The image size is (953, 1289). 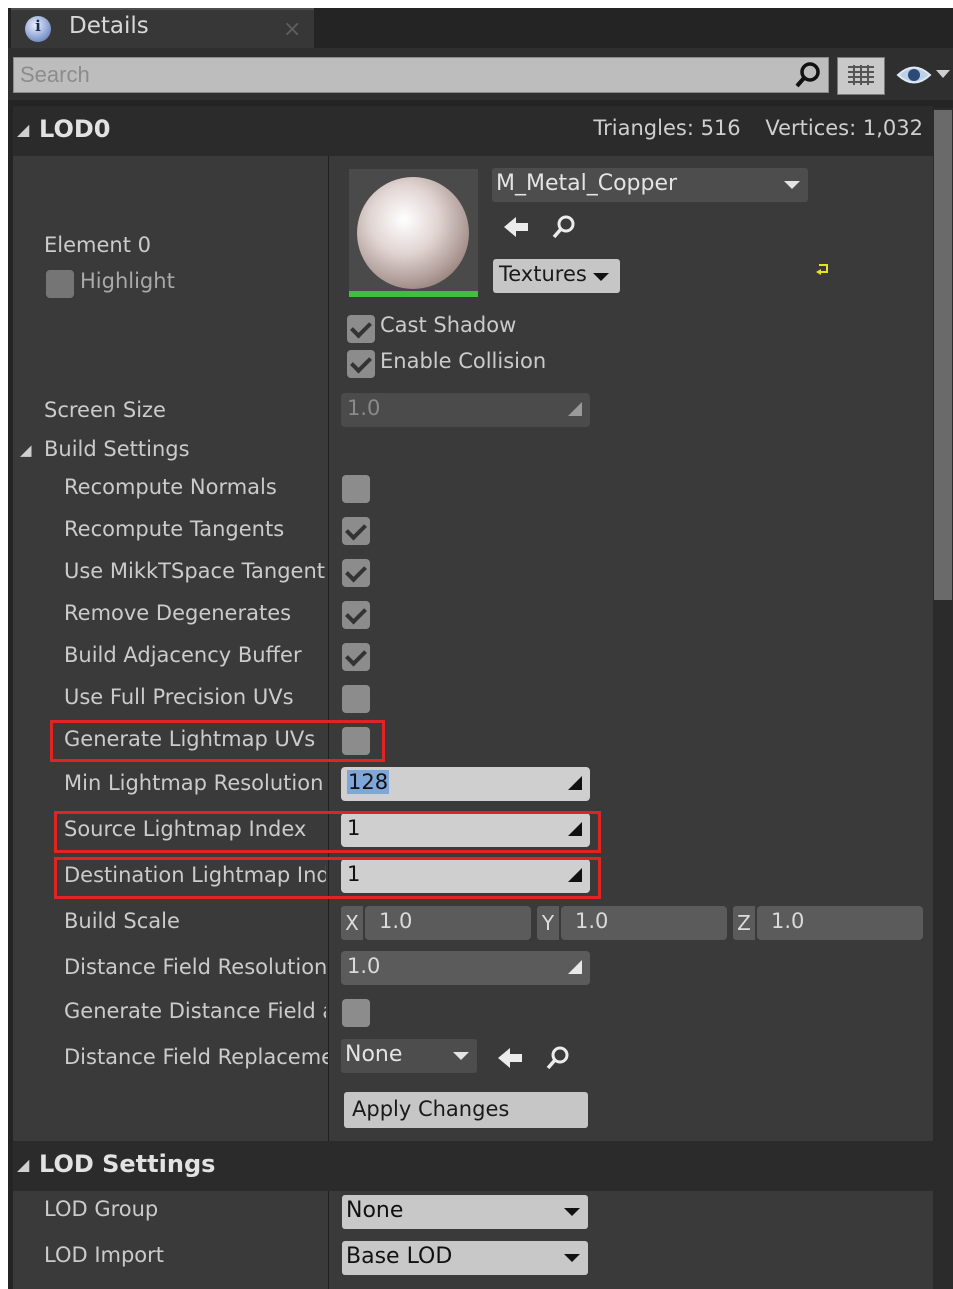 What do you see at coordinates (195, 967) in the screenshot?
I see `distance-field-resolution-label: Distance Field Resolution S` at bounding box center [195, 967].